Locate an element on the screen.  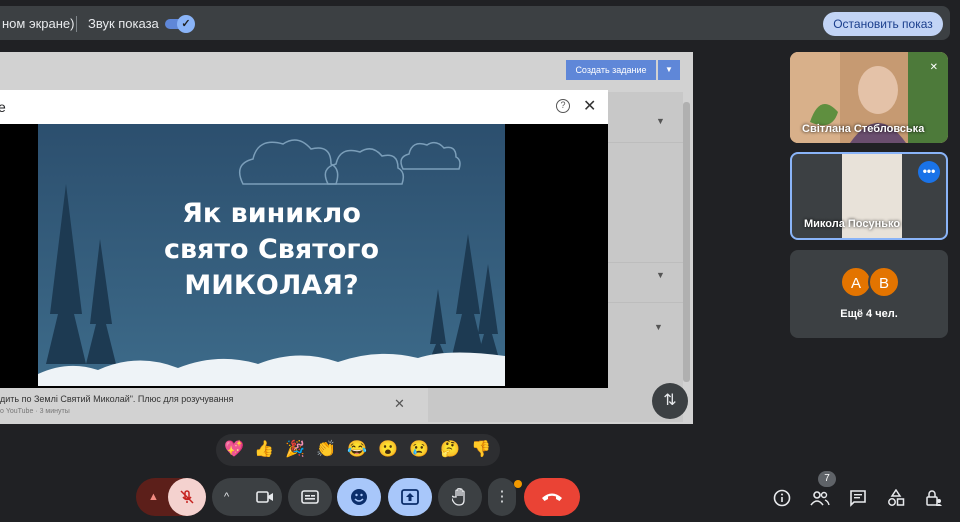
shapes-icon is located at coordinates (896, 497).